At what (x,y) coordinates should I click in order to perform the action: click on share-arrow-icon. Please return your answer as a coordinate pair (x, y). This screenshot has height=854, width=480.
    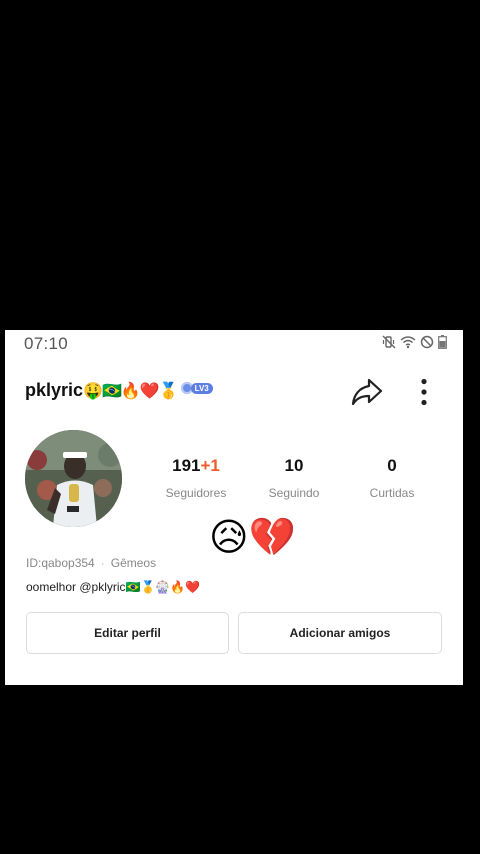
    Looking at the image, I should click on (367, 392).